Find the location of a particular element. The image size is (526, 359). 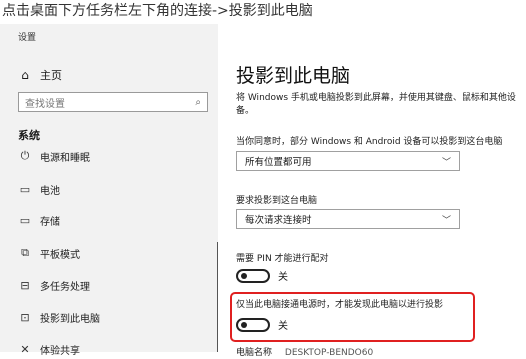

home-label: 主页 is located at coordinates (51, 75).